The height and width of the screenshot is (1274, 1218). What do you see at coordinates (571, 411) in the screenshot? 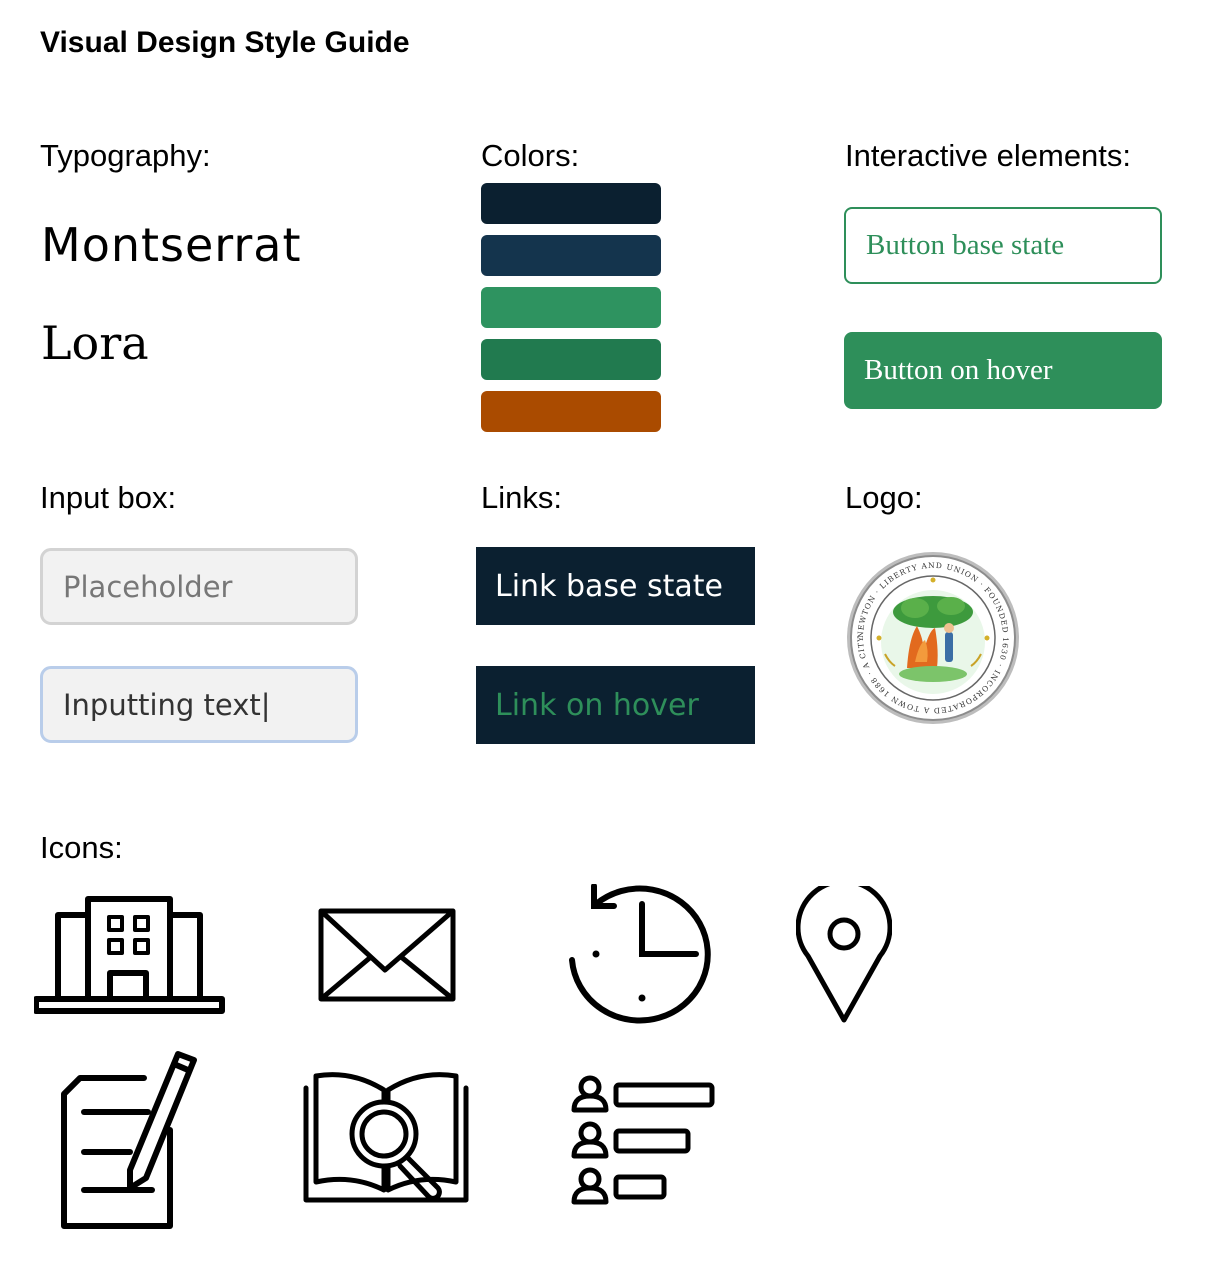
I see `color-swatch-orange` at bounding box center [571, 411].